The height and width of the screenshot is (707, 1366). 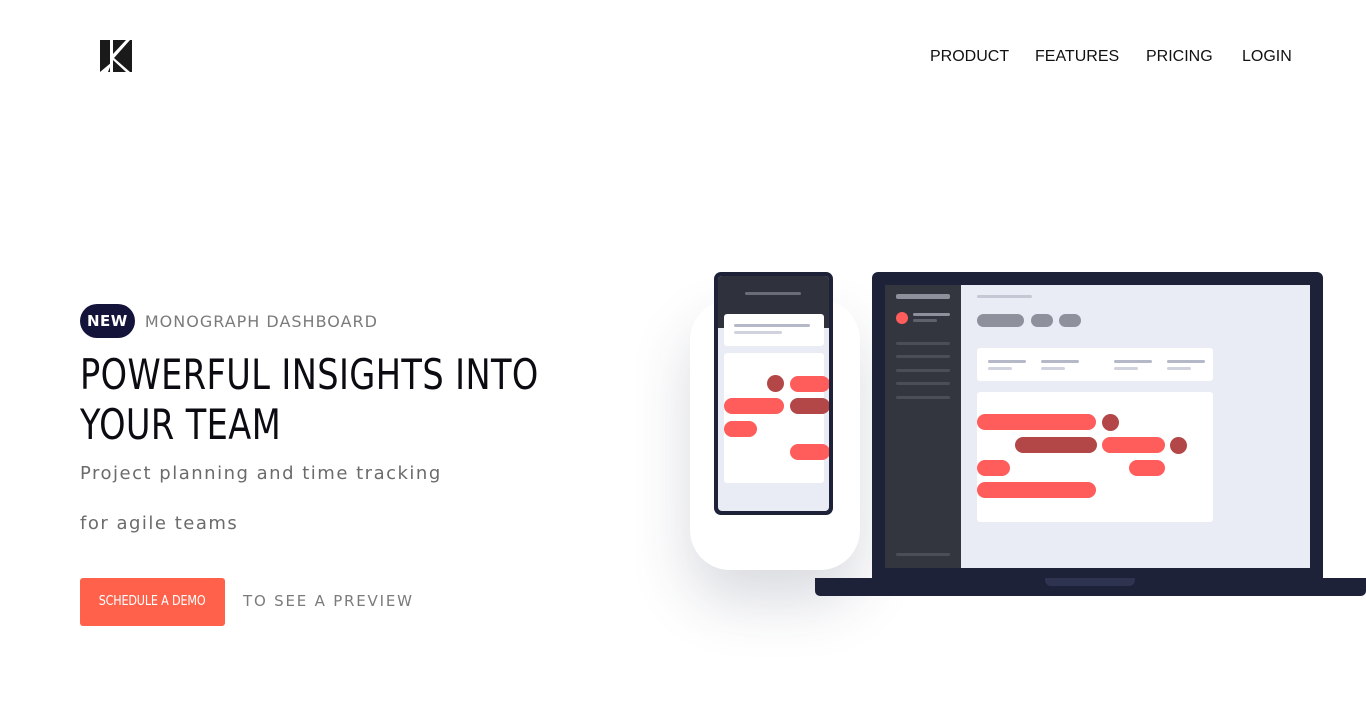 I want to click on phone-timeline-card, so click(x=776, y=418).